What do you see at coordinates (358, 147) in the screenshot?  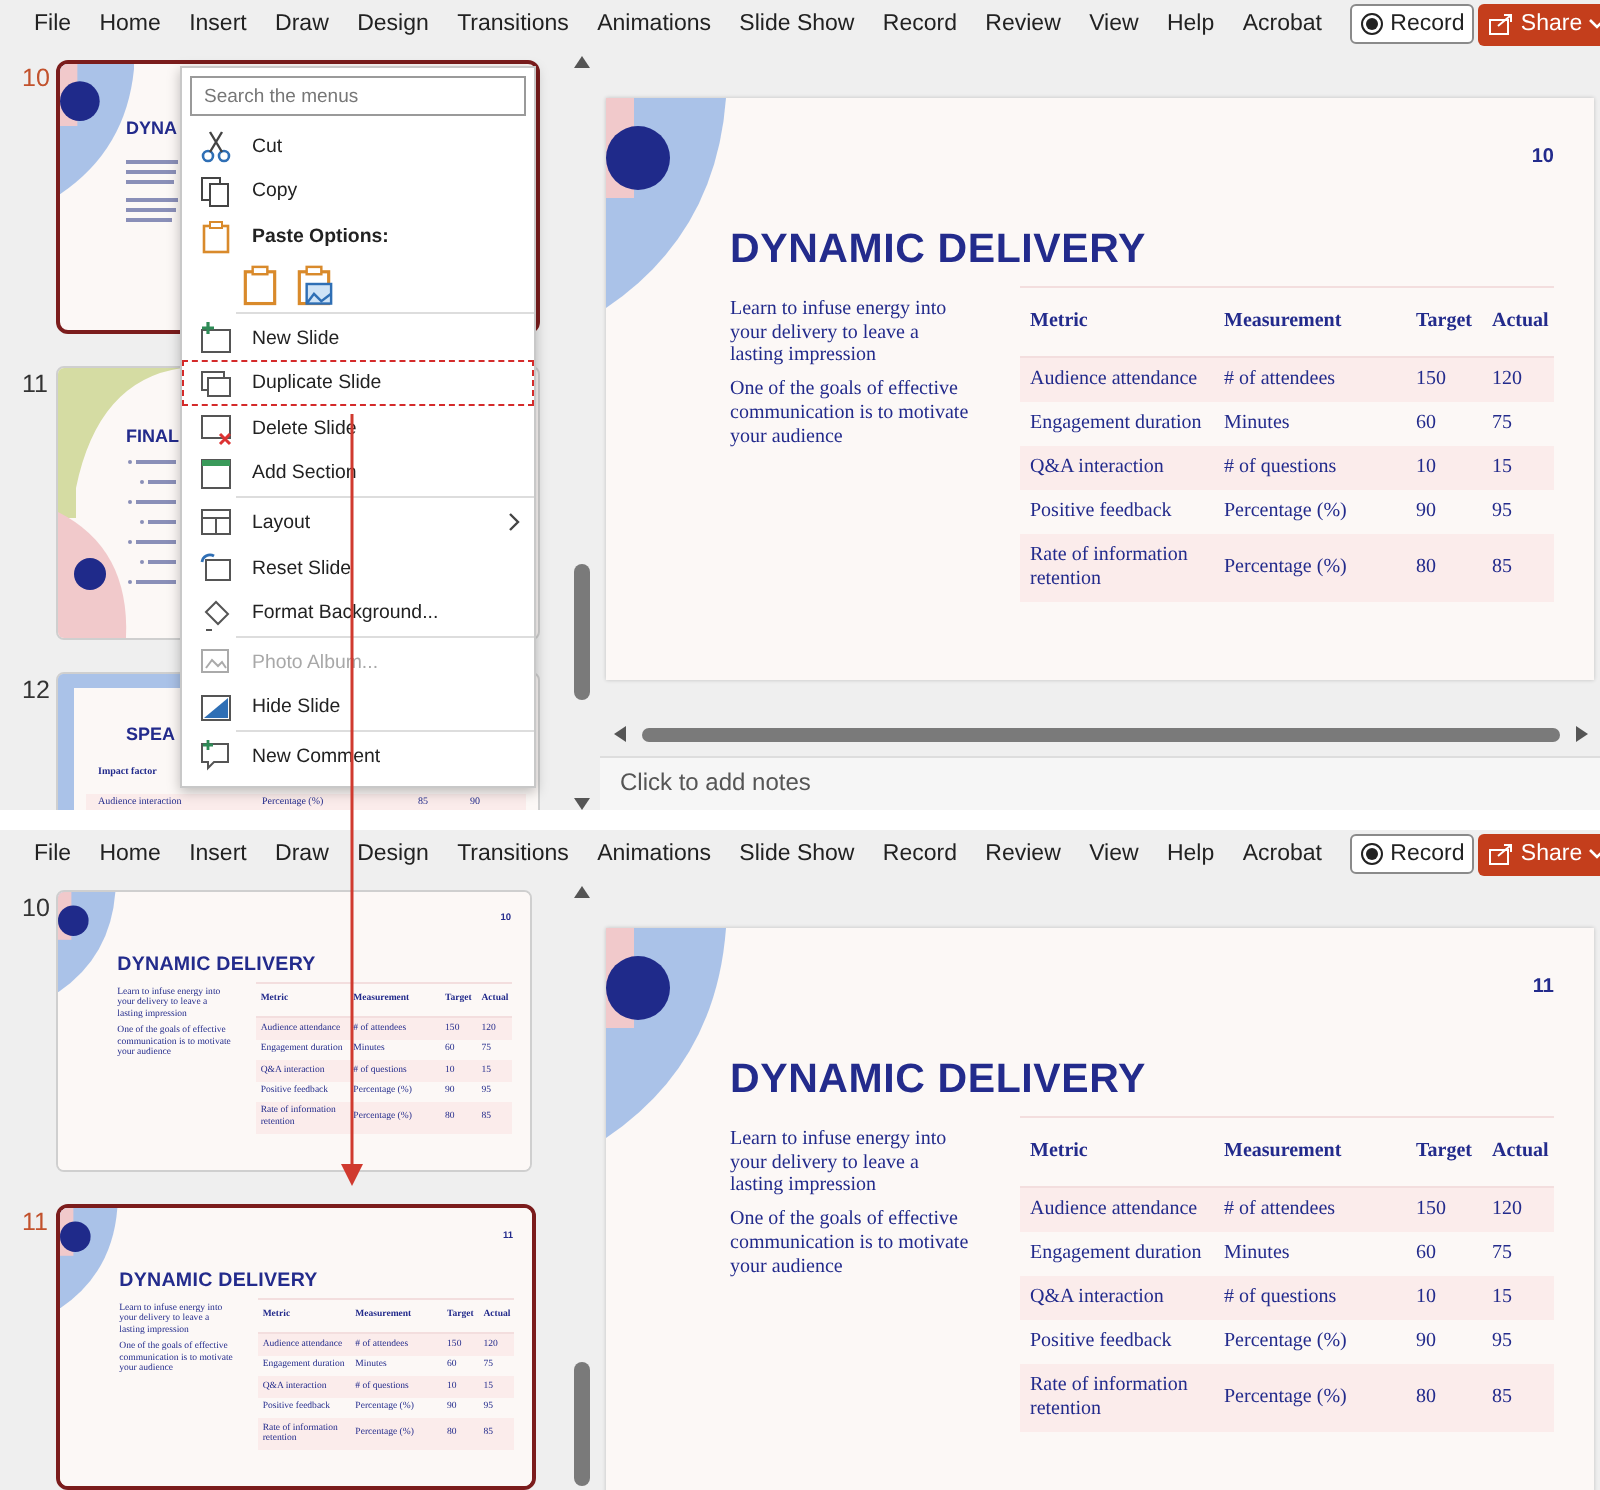 I see `menu-item: Cut` at bounding box center [358, 147].